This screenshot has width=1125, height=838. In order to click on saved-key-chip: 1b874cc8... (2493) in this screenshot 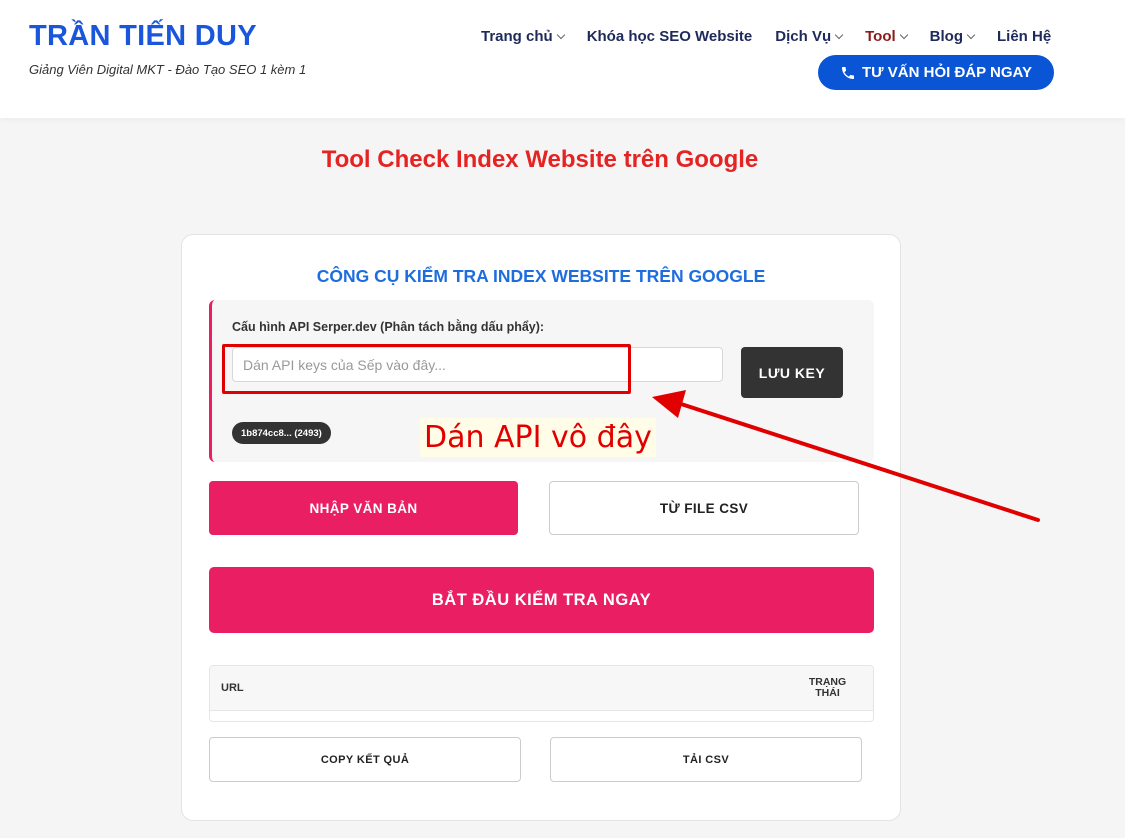, I will do `click(281, 433)`.